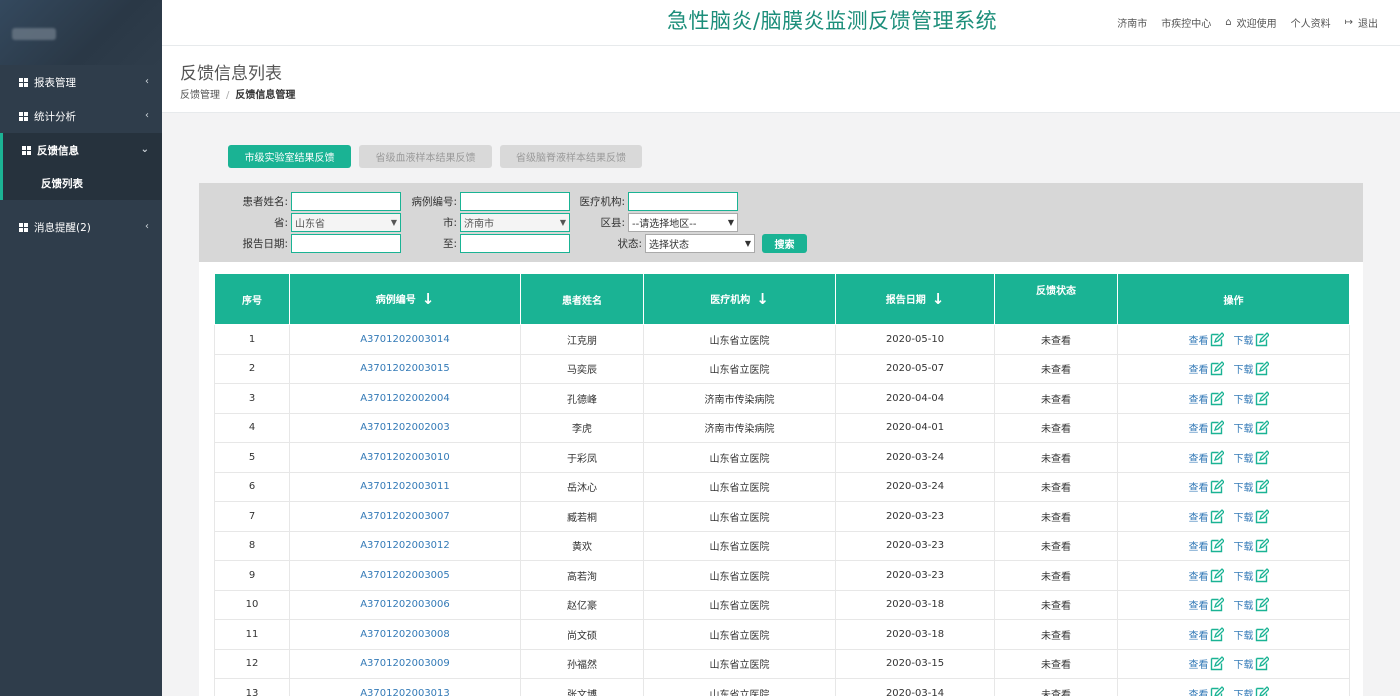  I want to click on col-header-institution: 医疗机构 ↓, so click(739, 299).